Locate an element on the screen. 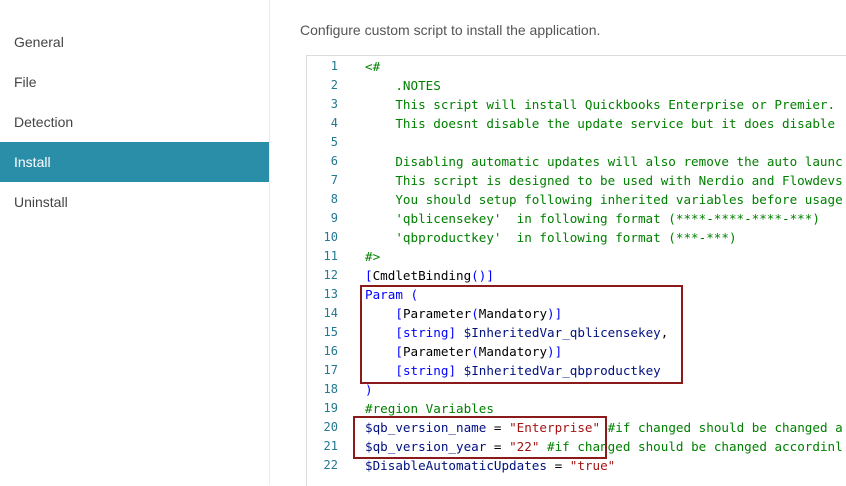  sidebar-item-detection: Detection is located at coordinates (134, 122).